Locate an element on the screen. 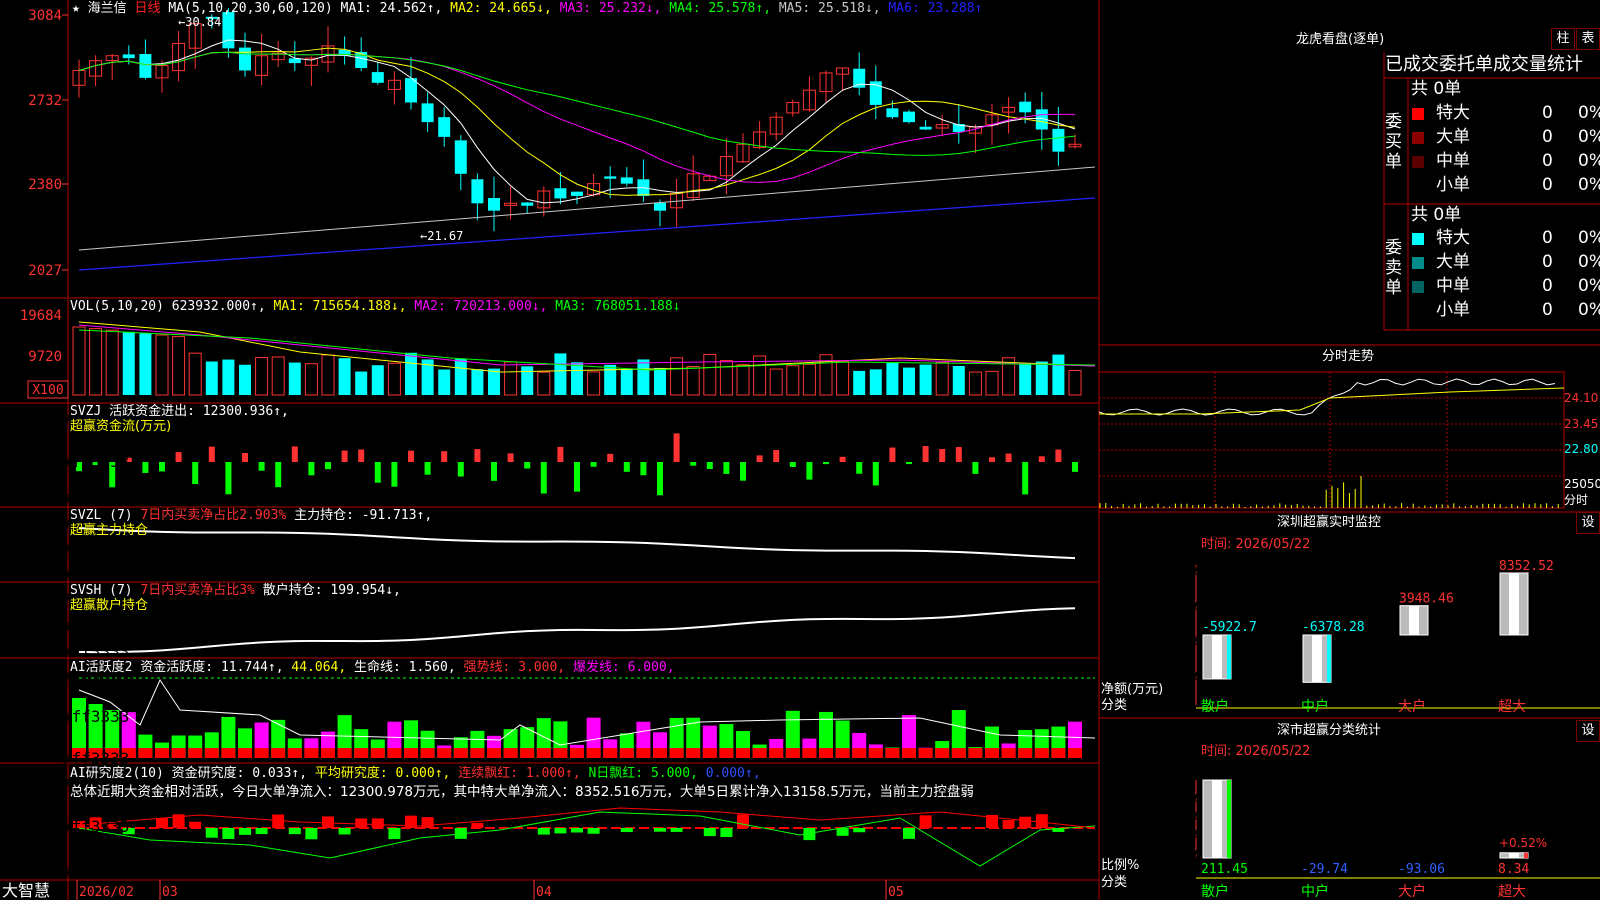 The height and width of the screenshot is (900, 1600). sell-total: 共 0单 is located at coordinates (1436, 215).